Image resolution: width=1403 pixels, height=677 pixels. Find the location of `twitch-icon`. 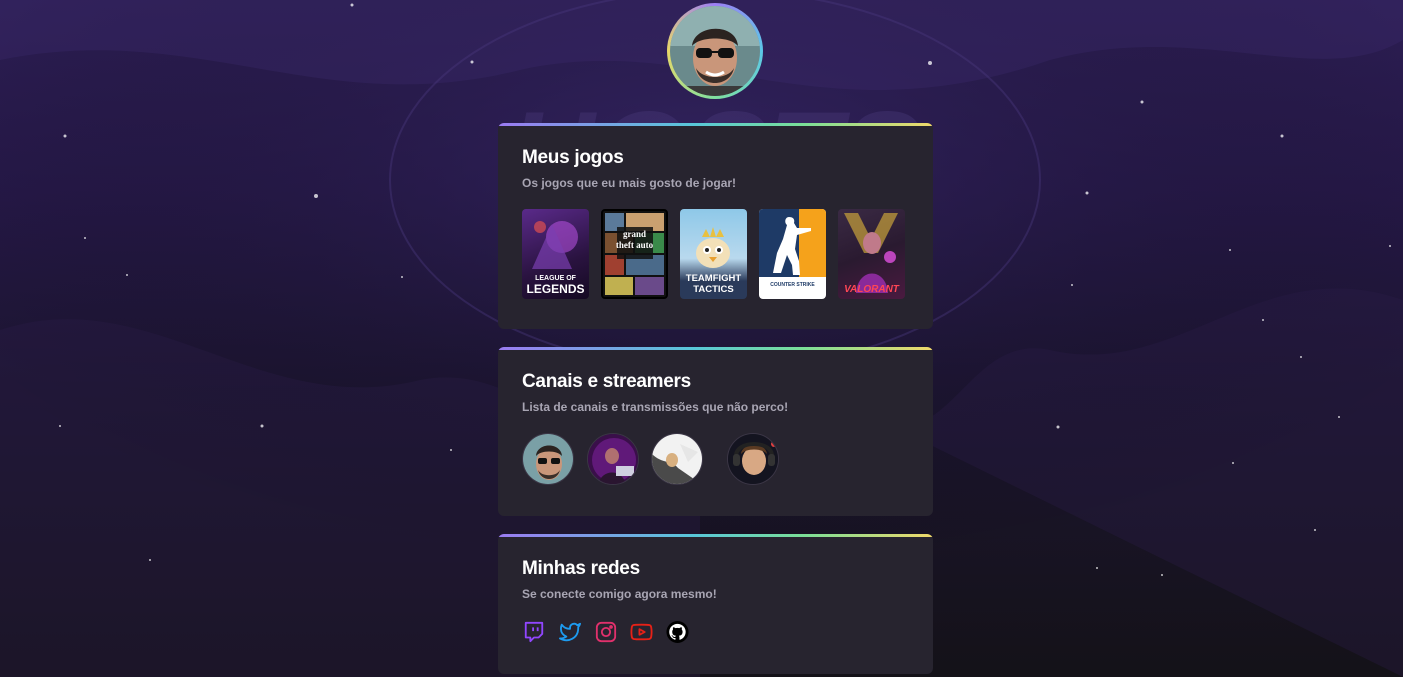

twitch-icon is located at coordinates (533, 631).